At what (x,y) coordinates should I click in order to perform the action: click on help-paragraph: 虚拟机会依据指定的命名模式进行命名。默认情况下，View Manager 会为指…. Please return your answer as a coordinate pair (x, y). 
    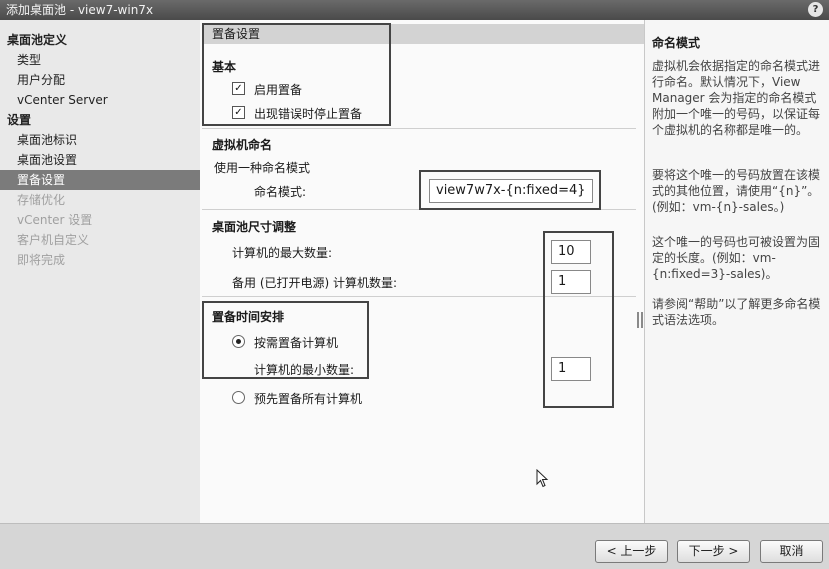
    Looking at the image, I should click on (736, 98).